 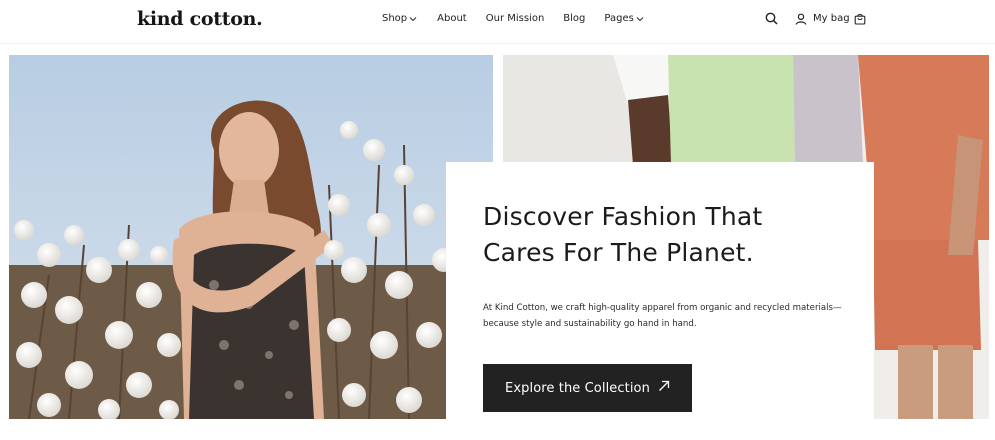 I want to click on nav-item-pages: Pages, so click(x=624, y=18).